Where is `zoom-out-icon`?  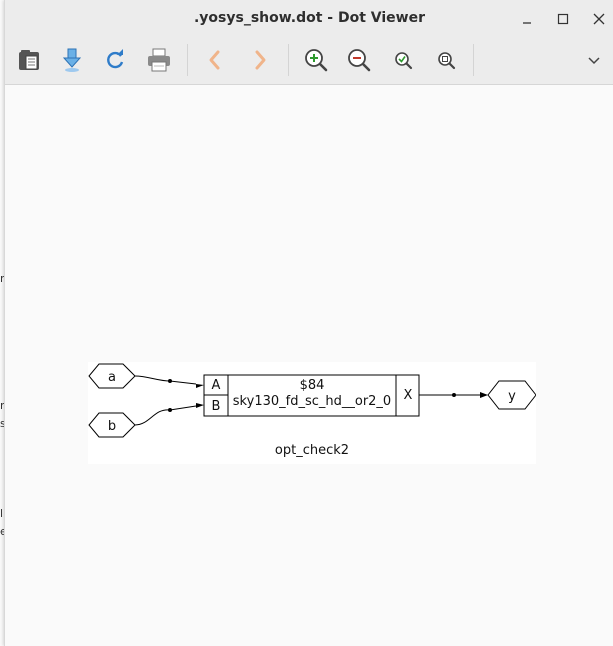
zoom-out-icon is located at coordinates (359, 60).